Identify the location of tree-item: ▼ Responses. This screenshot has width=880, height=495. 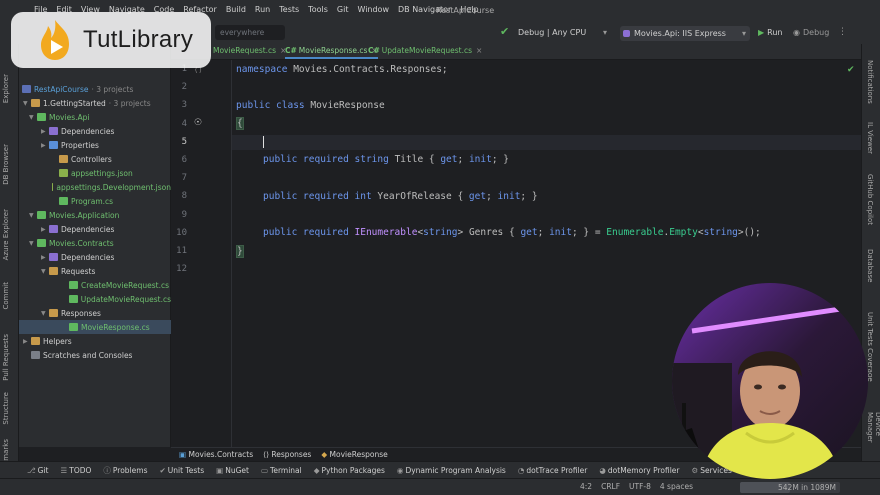
(95, 313).